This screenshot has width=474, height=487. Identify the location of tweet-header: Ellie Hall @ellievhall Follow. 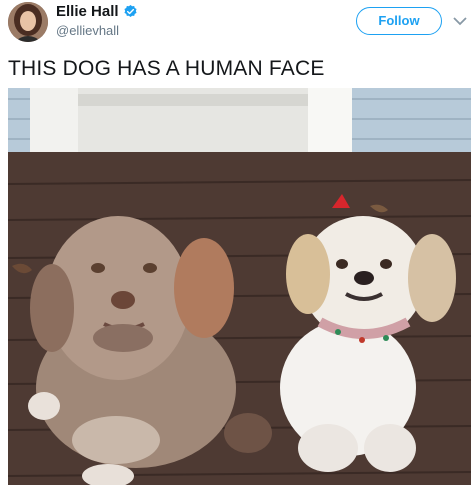
(237, 23).